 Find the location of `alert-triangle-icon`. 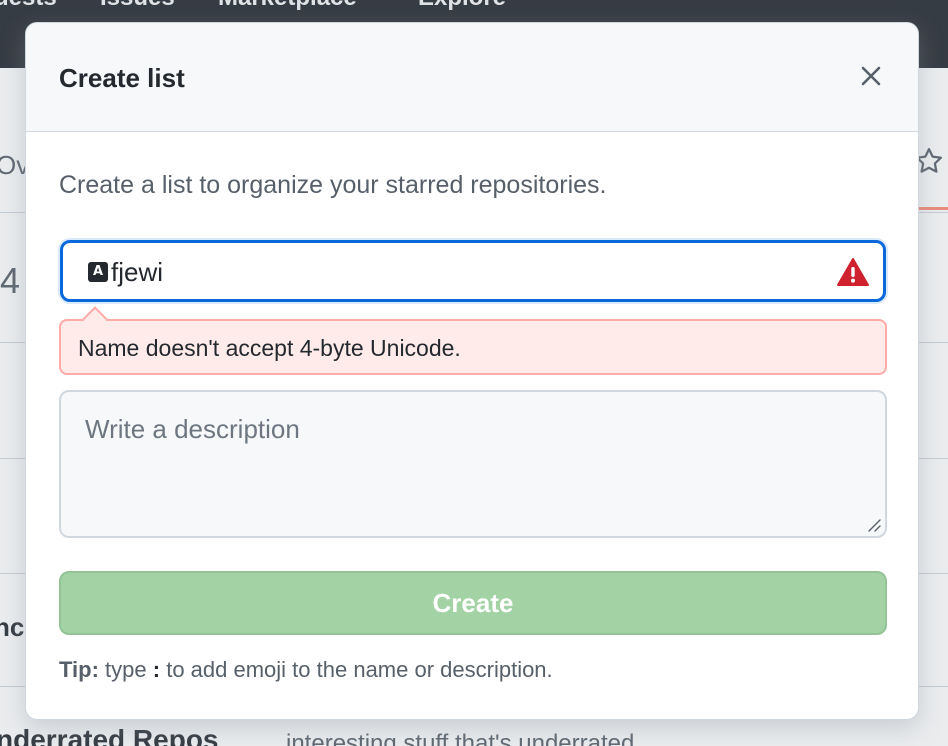

alert-triangle-icon is located at coordinates (853, 272).